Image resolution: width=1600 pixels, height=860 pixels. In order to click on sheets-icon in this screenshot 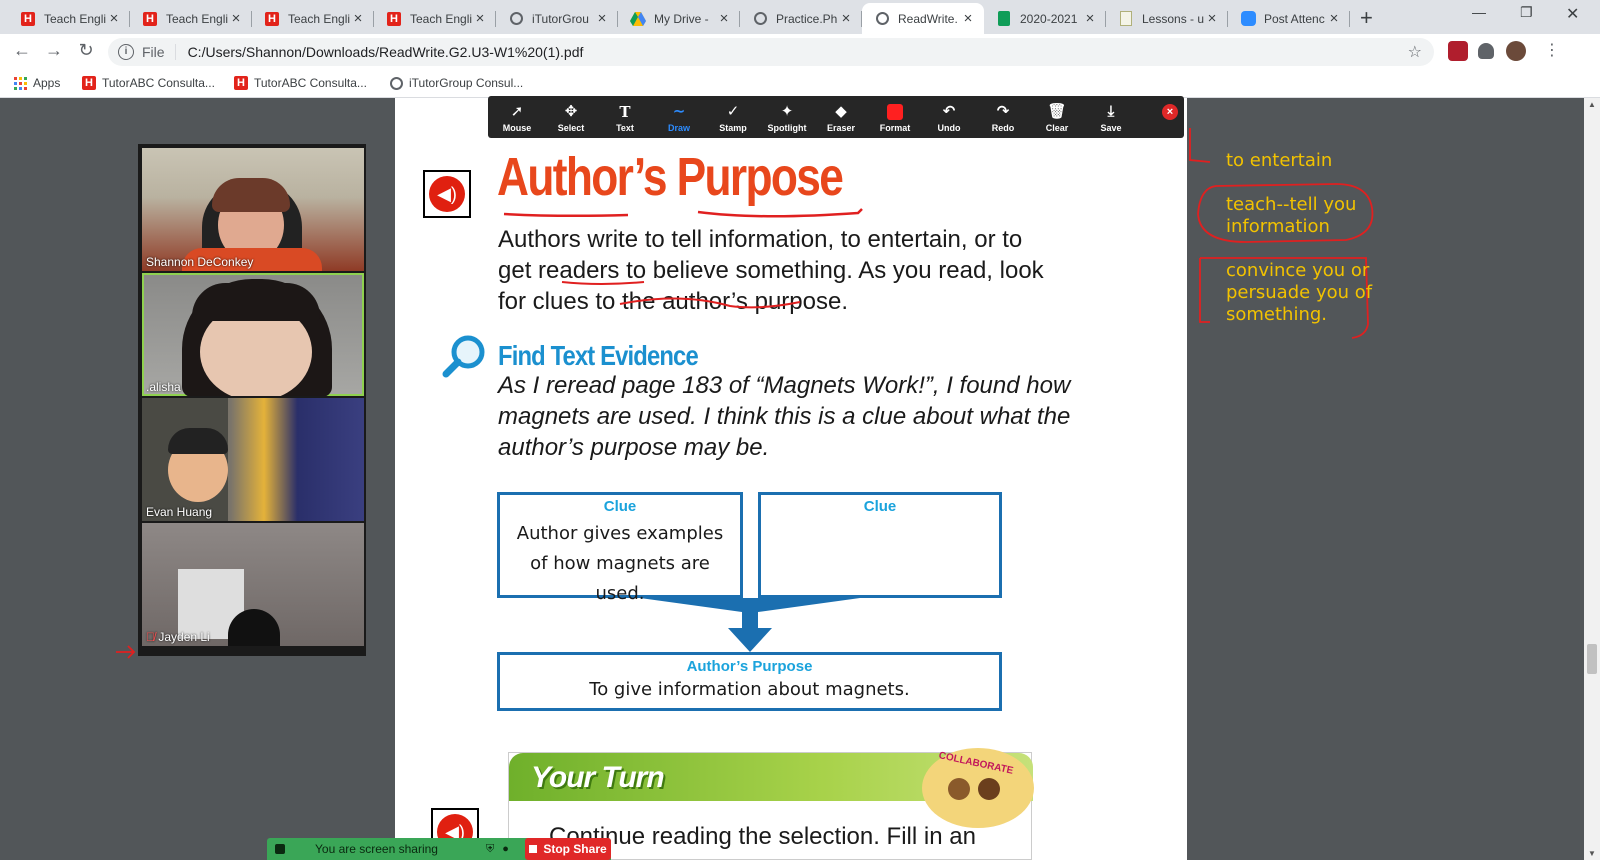, I will do `click(1004, 19)`.